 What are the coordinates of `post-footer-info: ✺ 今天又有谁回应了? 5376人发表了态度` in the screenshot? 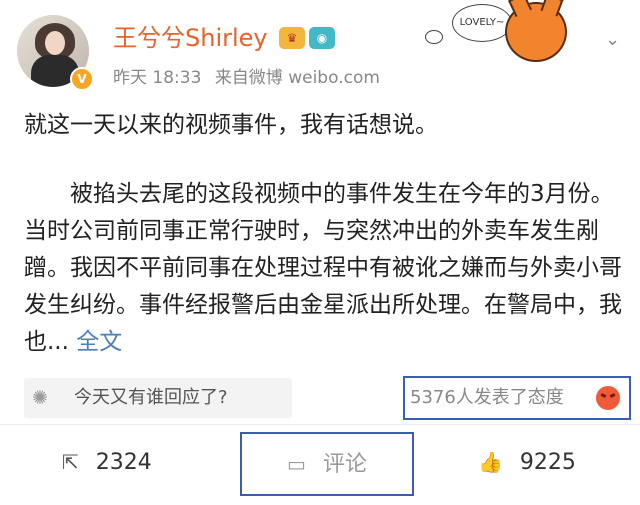 It's located at (320, 398).